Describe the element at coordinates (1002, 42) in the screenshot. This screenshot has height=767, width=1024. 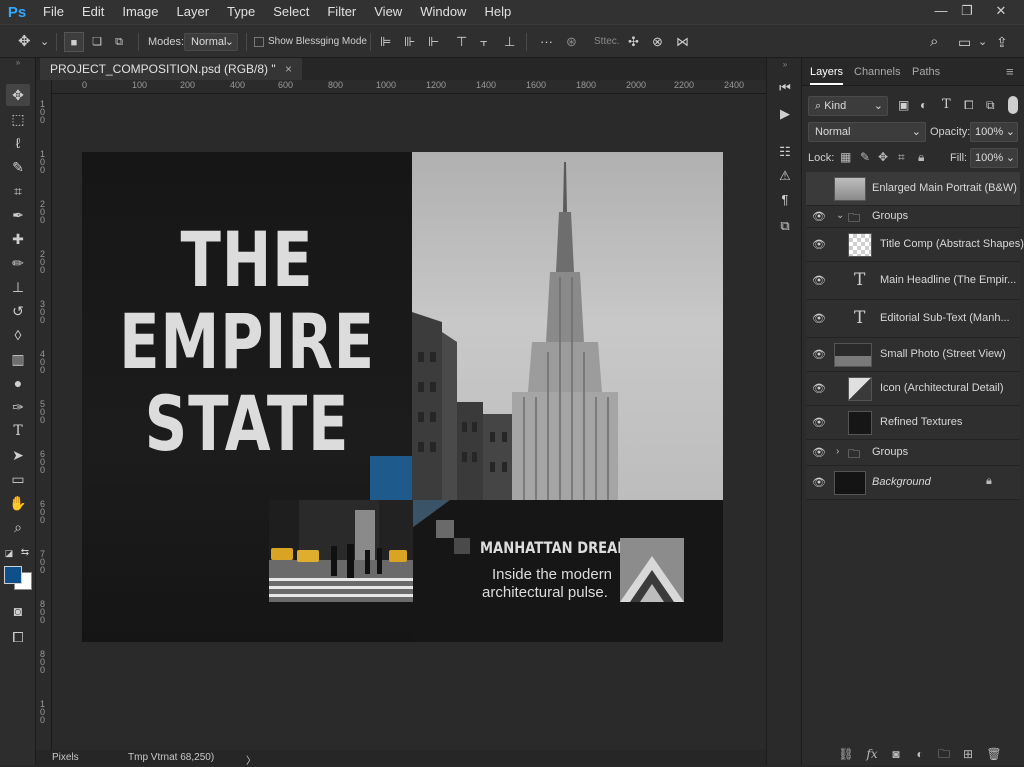
I see `share-icon: ⇪` at that location.